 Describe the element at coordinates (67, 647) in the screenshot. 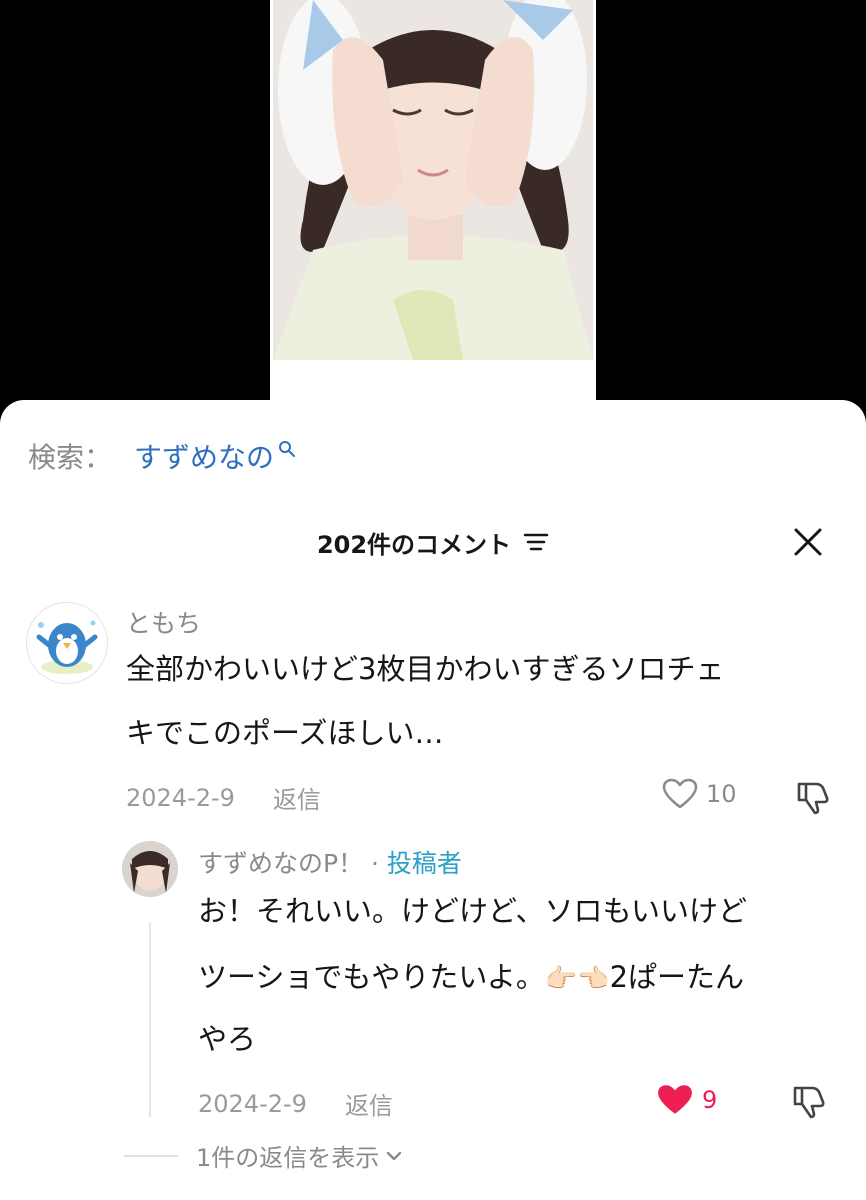

I see `penguin-avatar-illustration` at that location.